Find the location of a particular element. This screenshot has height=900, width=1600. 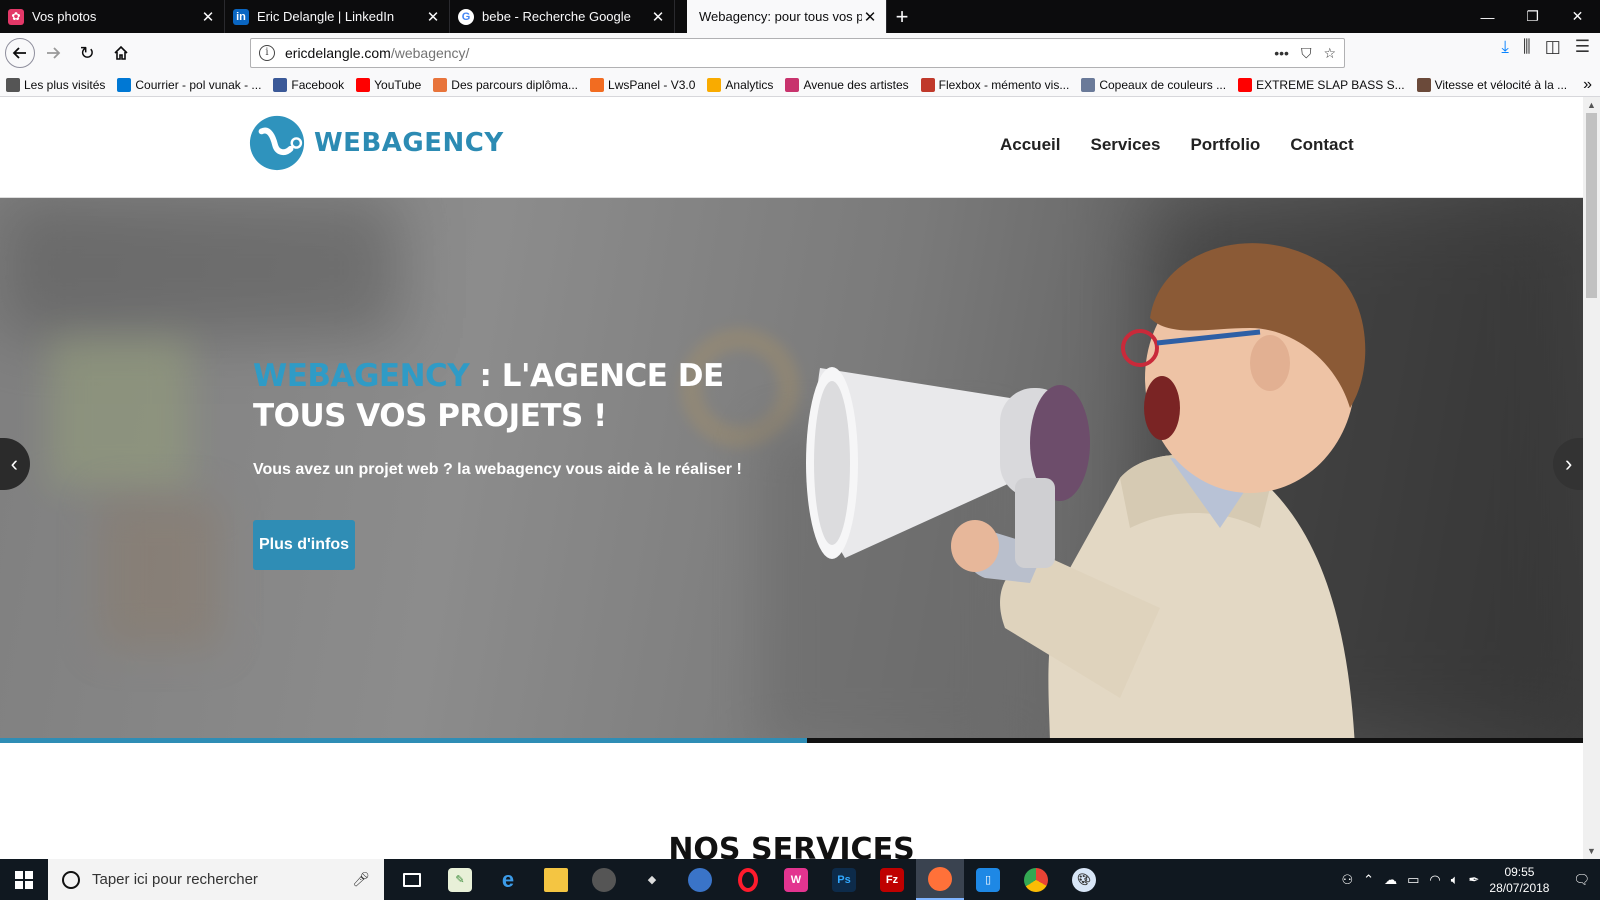

forward-button is located at coordinates (53, 53).